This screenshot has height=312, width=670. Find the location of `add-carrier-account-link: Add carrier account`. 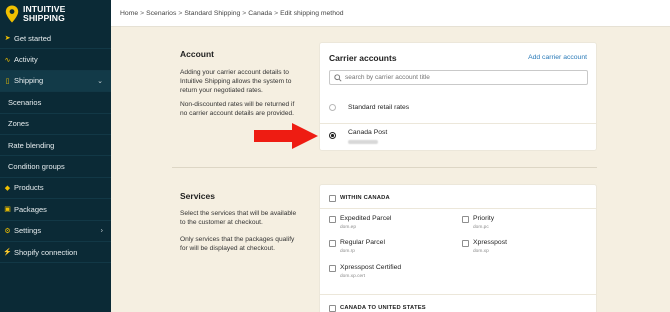

add-carrier-account-link: Add carrier account is located at coordinates (557, 57).